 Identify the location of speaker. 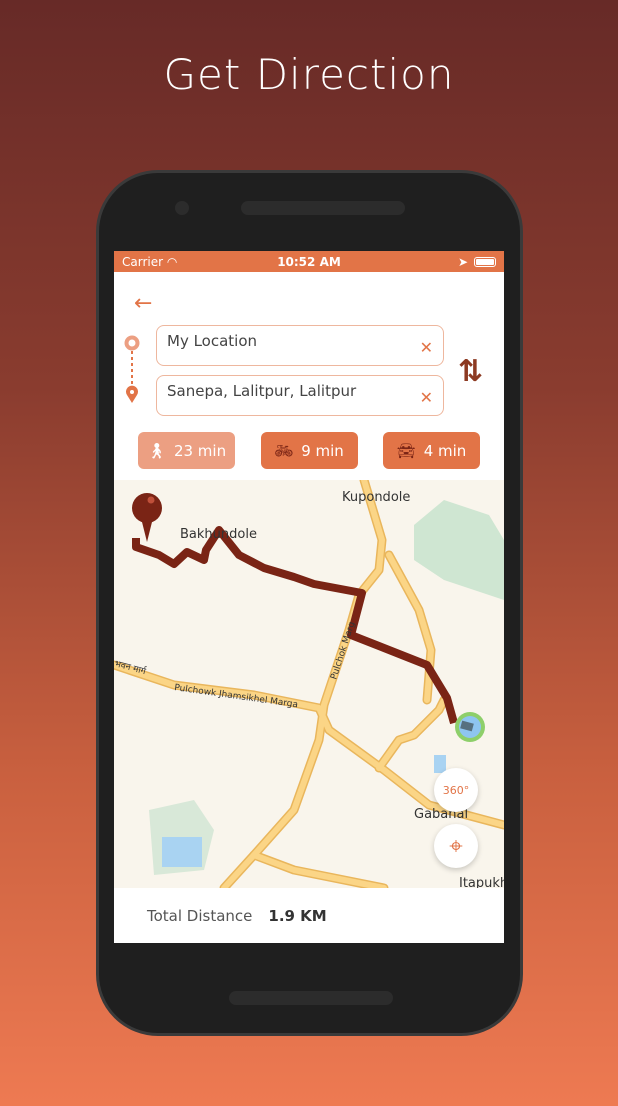
(323, 208).